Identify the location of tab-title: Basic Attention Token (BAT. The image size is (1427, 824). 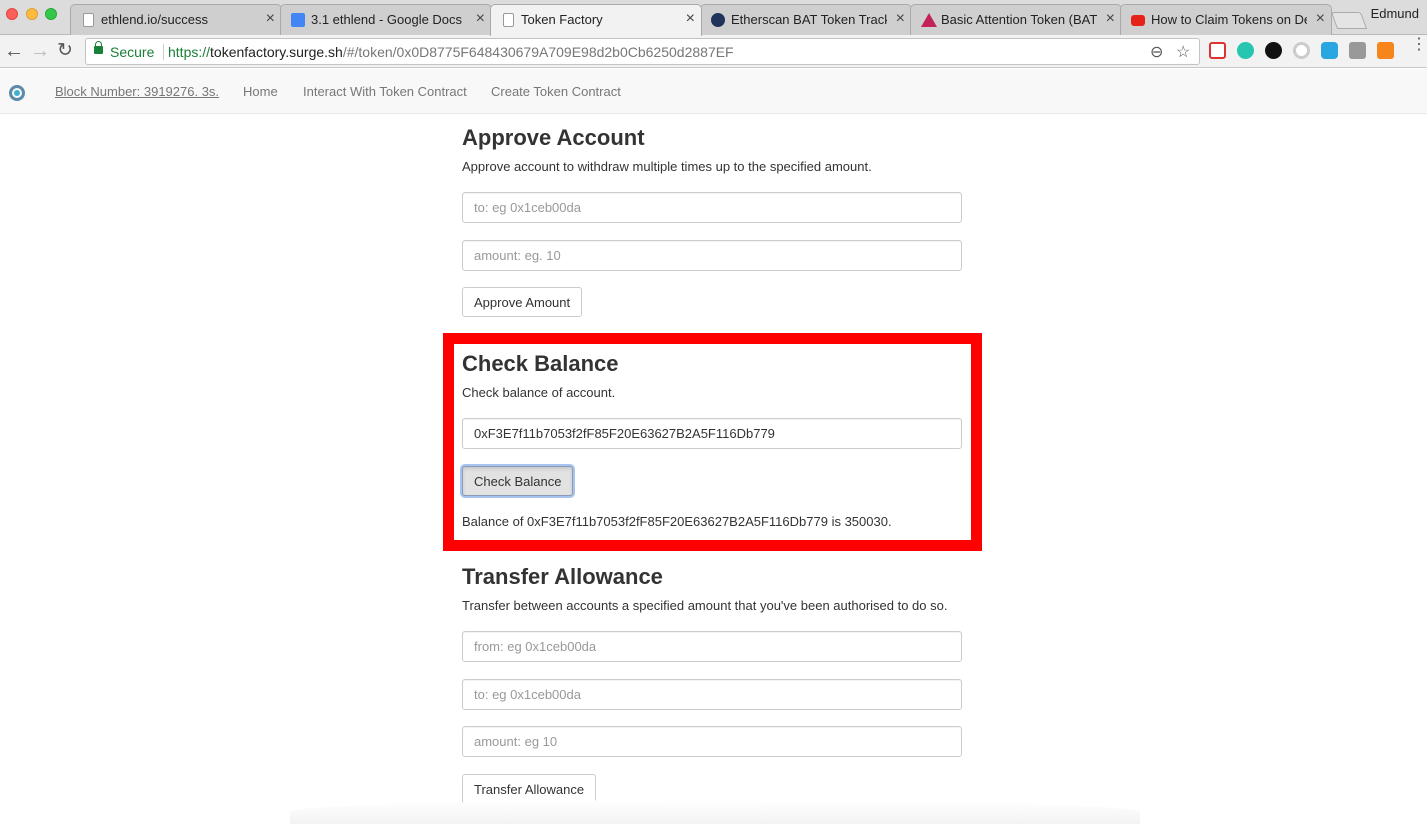
(1019, 19).